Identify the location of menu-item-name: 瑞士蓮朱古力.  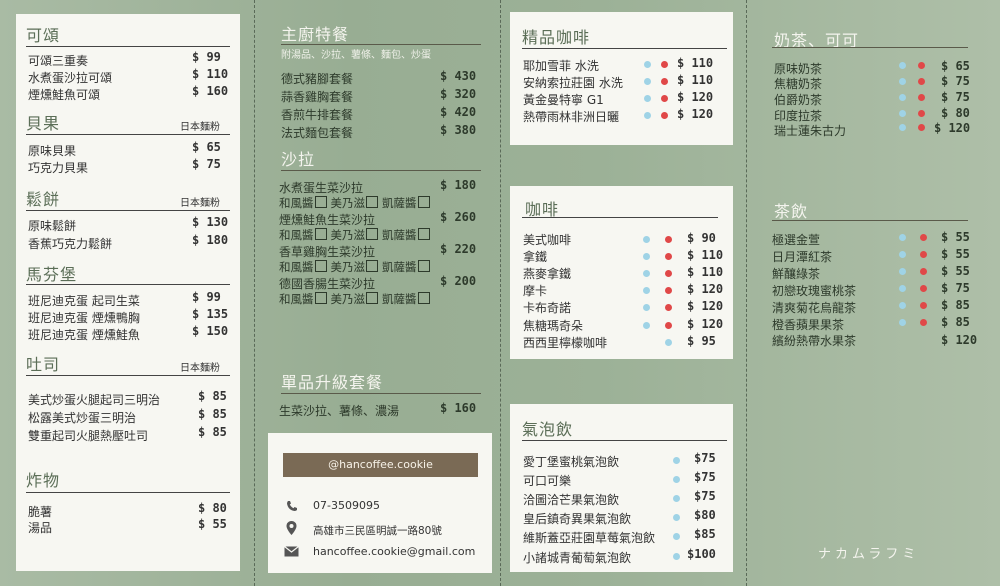
(810, 131).